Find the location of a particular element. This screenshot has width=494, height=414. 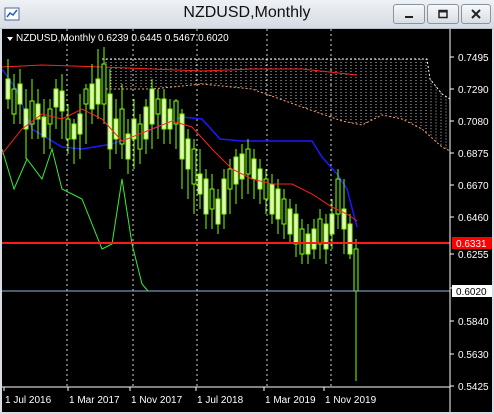

price-tick-label: 0.7495 is located at coordinates (473, 58).